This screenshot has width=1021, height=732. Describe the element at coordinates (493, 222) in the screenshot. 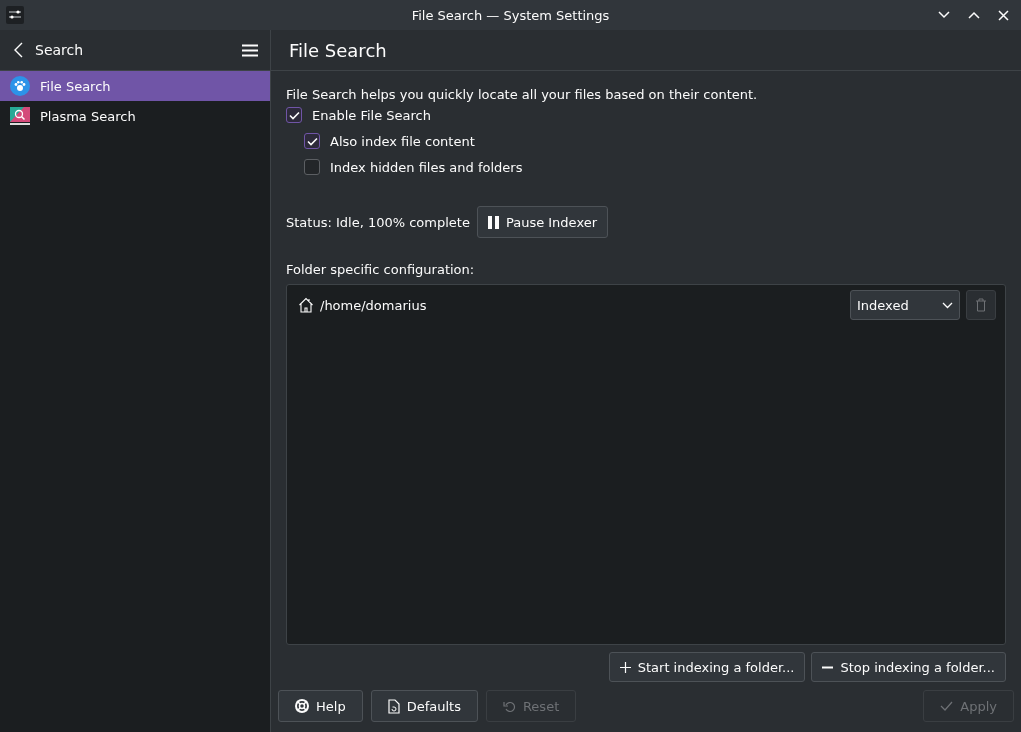

I see `pause-icon` at that location.